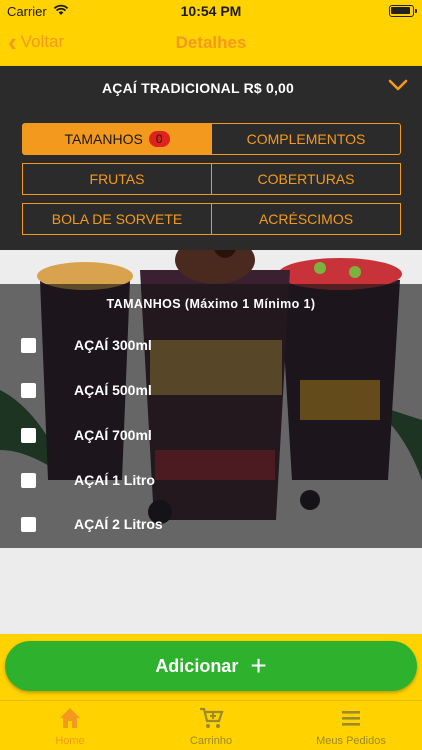 This screenshot has width=422, height=750. What do you see at coordinates (211, 436) in the screenshot?
I see `option-row: AÇAÍ 700ml` at bounding box center [211, 436].